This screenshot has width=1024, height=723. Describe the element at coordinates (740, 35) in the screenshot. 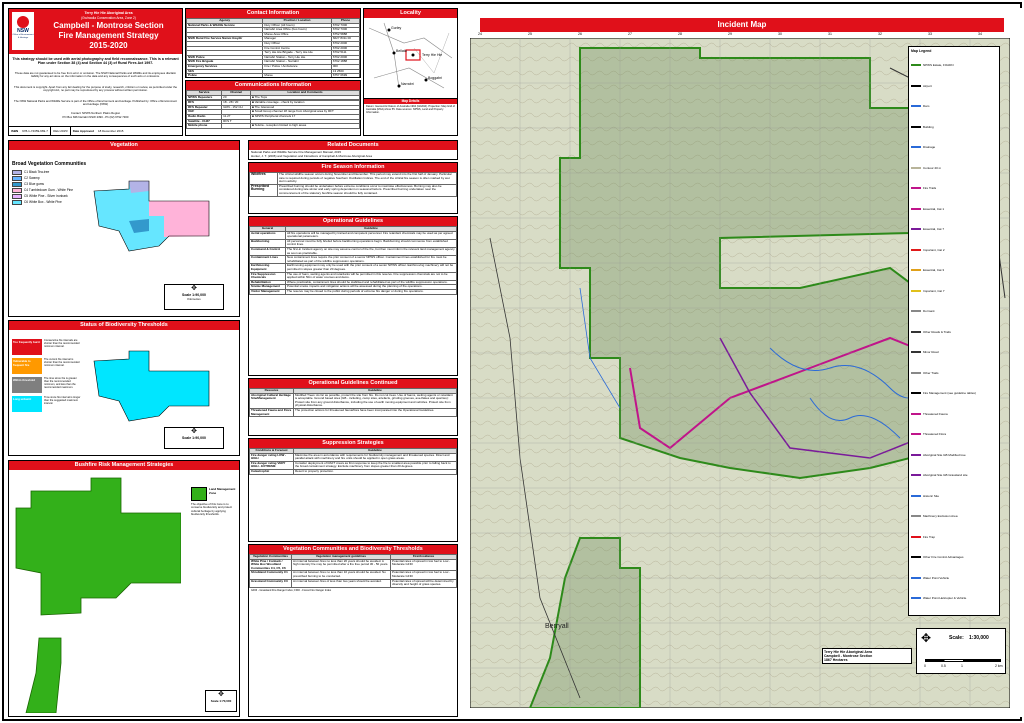

I see `grid-labels-top: 24 25 26 27 28 29 30 31 32 33 34` at that location.